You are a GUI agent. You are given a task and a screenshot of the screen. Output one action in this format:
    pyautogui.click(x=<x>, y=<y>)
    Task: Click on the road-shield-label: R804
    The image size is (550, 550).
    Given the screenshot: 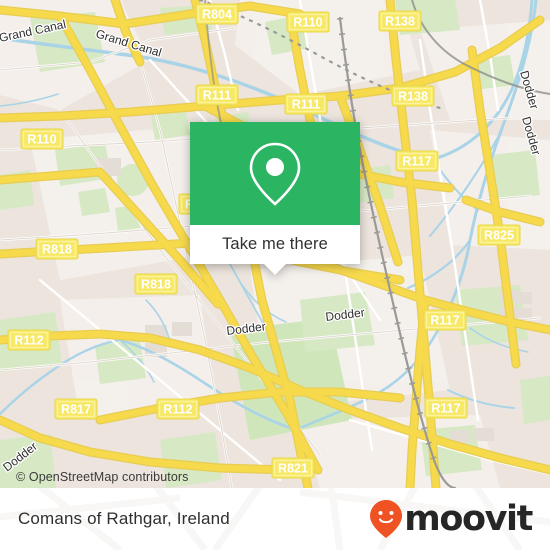 What is the action you would take?
    pyautogui.click(x=217, y=15)
    